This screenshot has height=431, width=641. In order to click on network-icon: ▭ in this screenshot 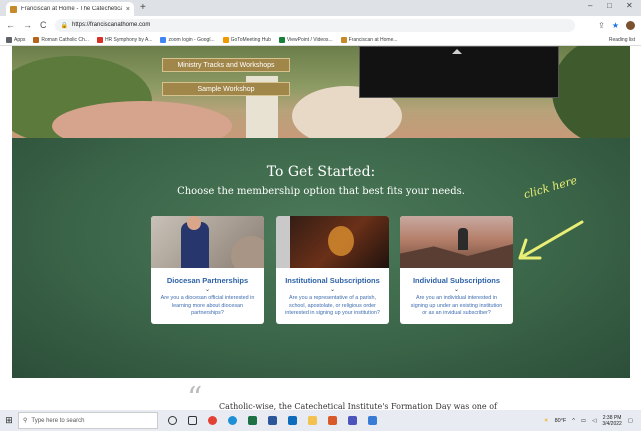, I will do `click(583, 421)`.